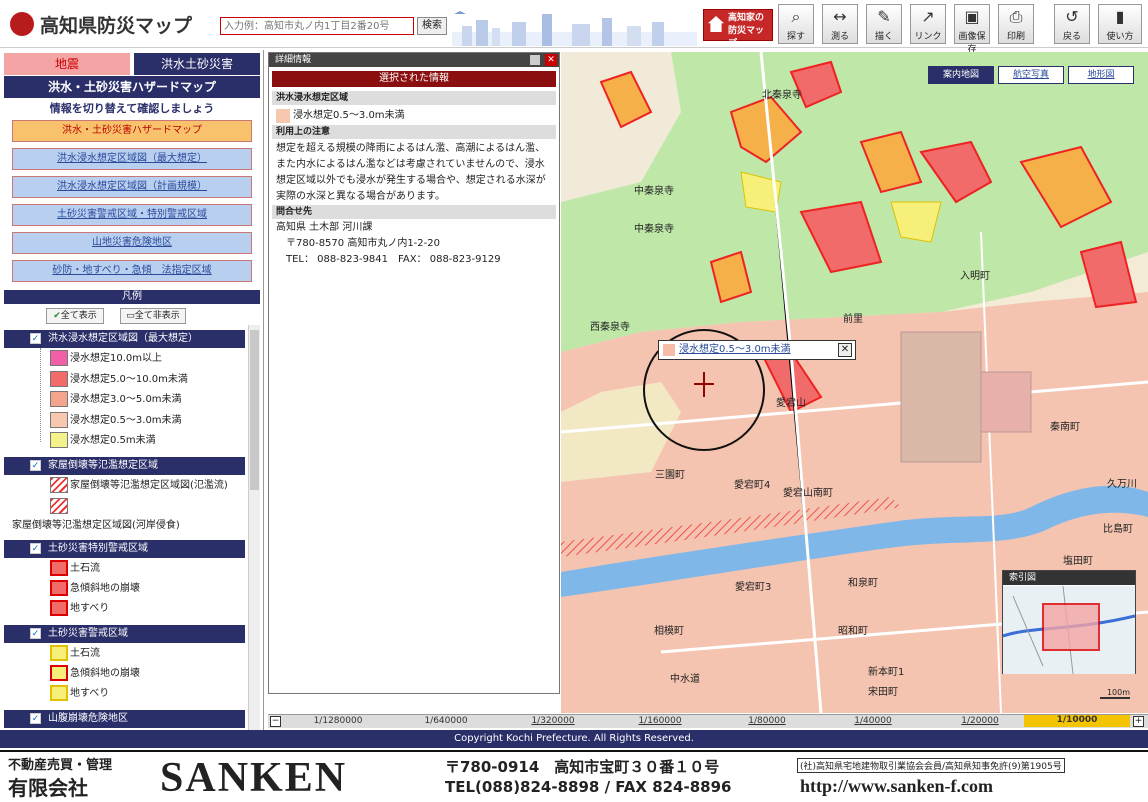 The height and width of the screenshot is (802, 1148). Describe the element at coordinates (67, 64) in the screenshot. I see `tab-earthquake: 地震` at that location.